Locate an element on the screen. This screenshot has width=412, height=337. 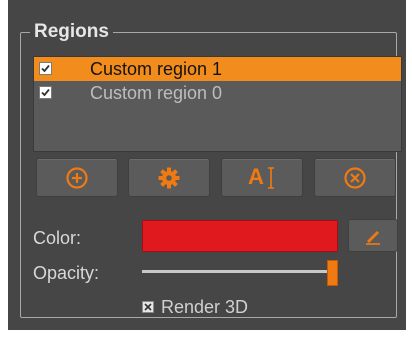
list-item: Custom region 1 is located at coordinates (217, 69).